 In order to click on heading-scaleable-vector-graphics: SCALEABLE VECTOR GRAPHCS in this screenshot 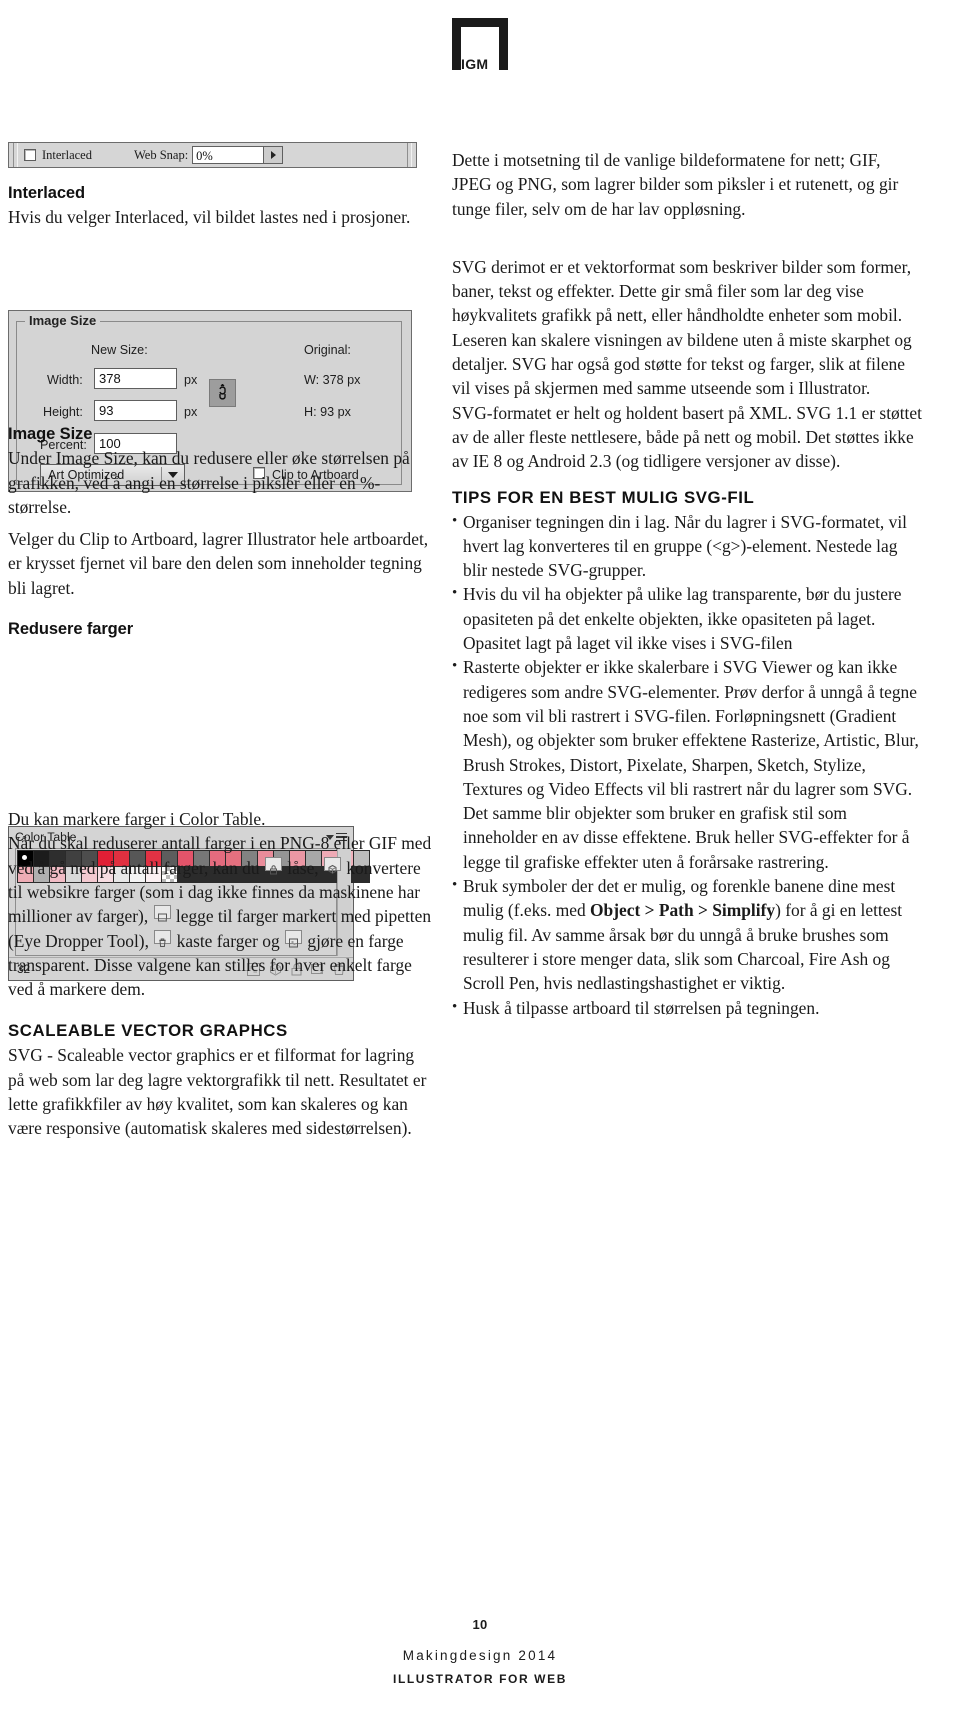, I will do `click(148, 1031)`.